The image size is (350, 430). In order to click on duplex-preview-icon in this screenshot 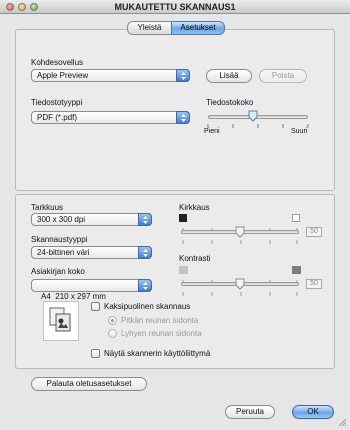, I will do `click(61, 321)`.